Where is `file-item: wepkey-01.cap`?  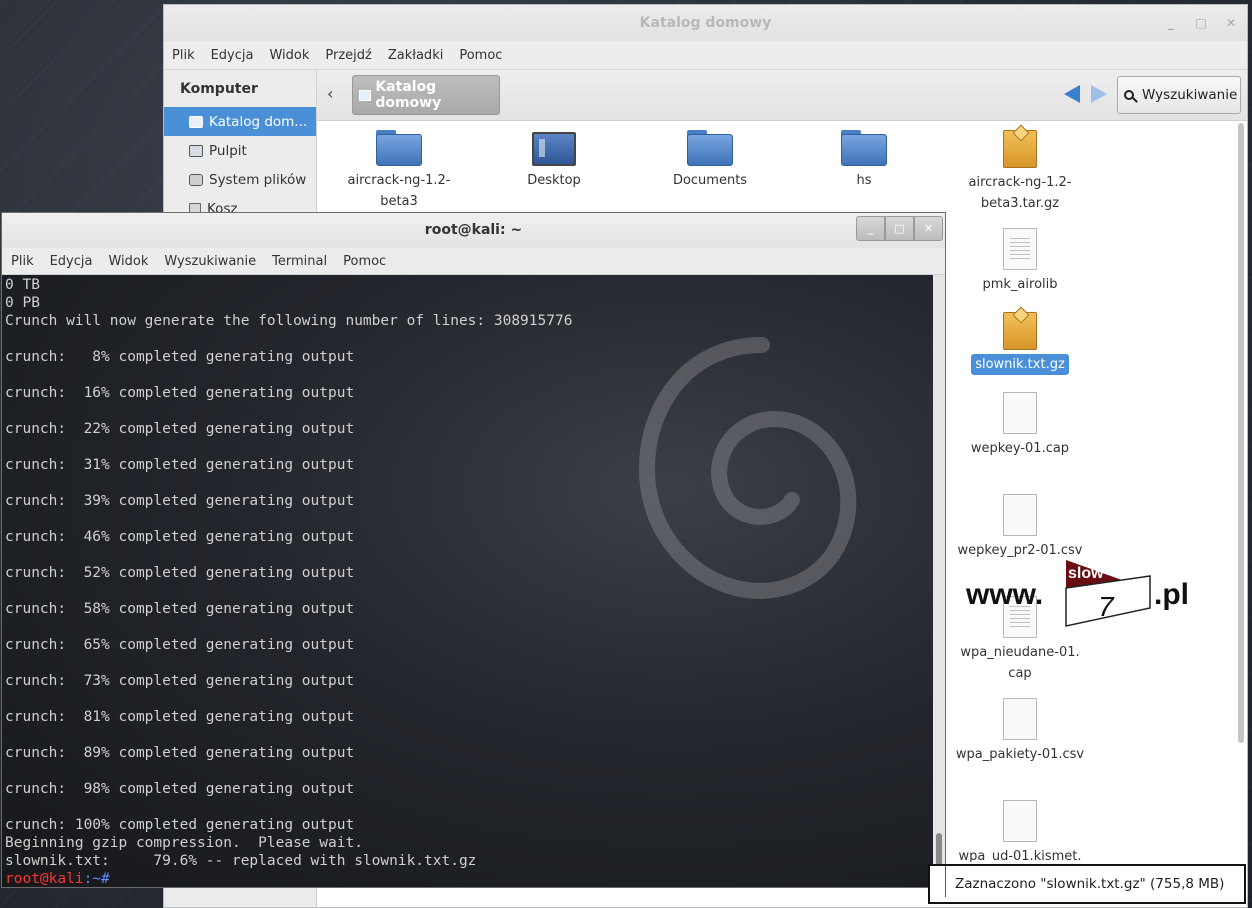 file-item: wepkey-01.cap is located at coordinates (1020, 425).